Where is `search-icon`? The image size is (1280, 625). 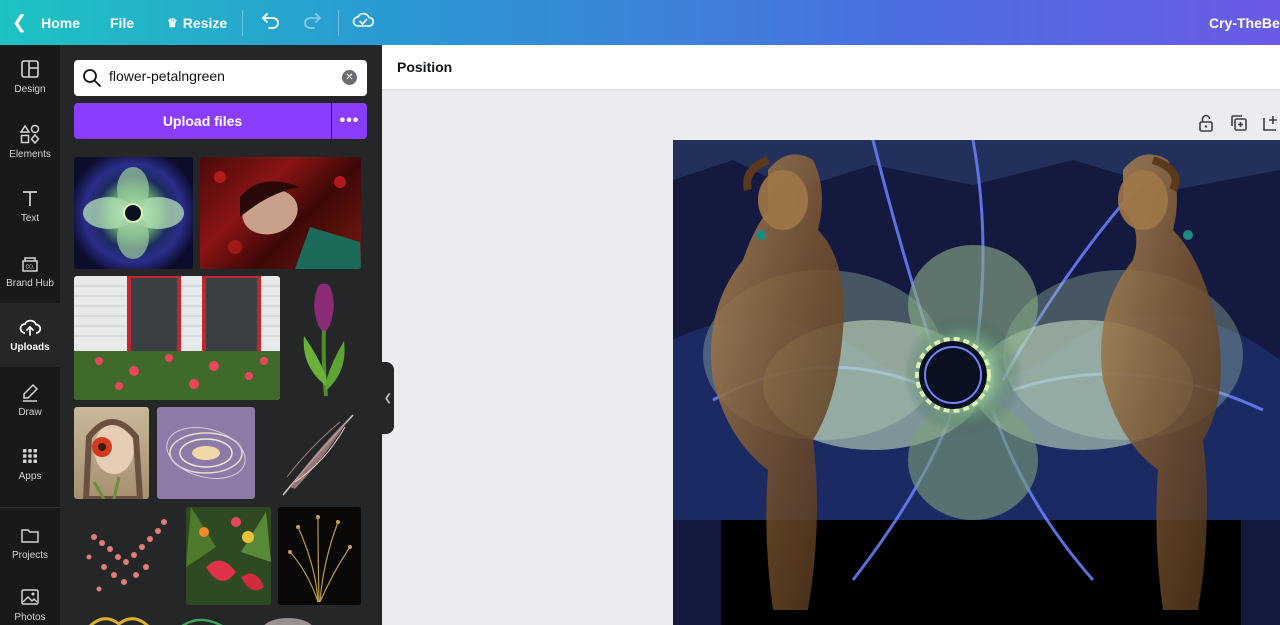
search-icon is located at coordinates (92, 78).